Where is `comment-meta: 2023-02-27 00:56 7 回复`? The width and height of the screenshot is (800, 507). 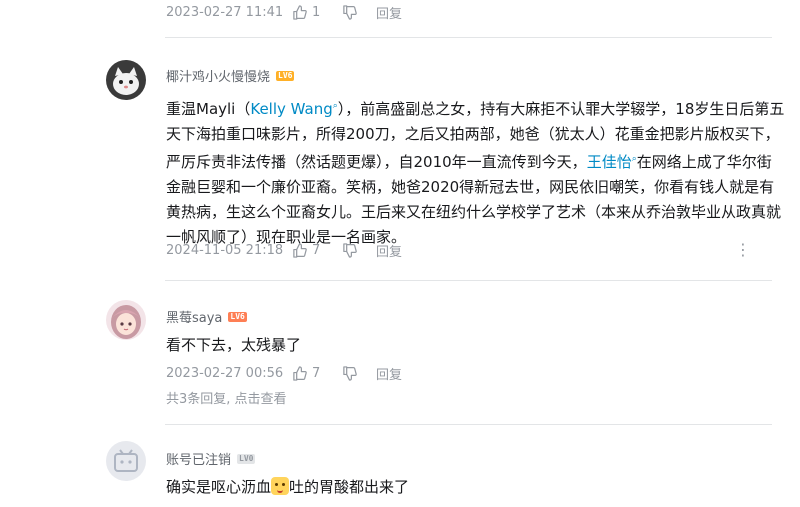 comment-meta: 2023-02-27 00:56 7 回复 is located at coordinates (284, 373).